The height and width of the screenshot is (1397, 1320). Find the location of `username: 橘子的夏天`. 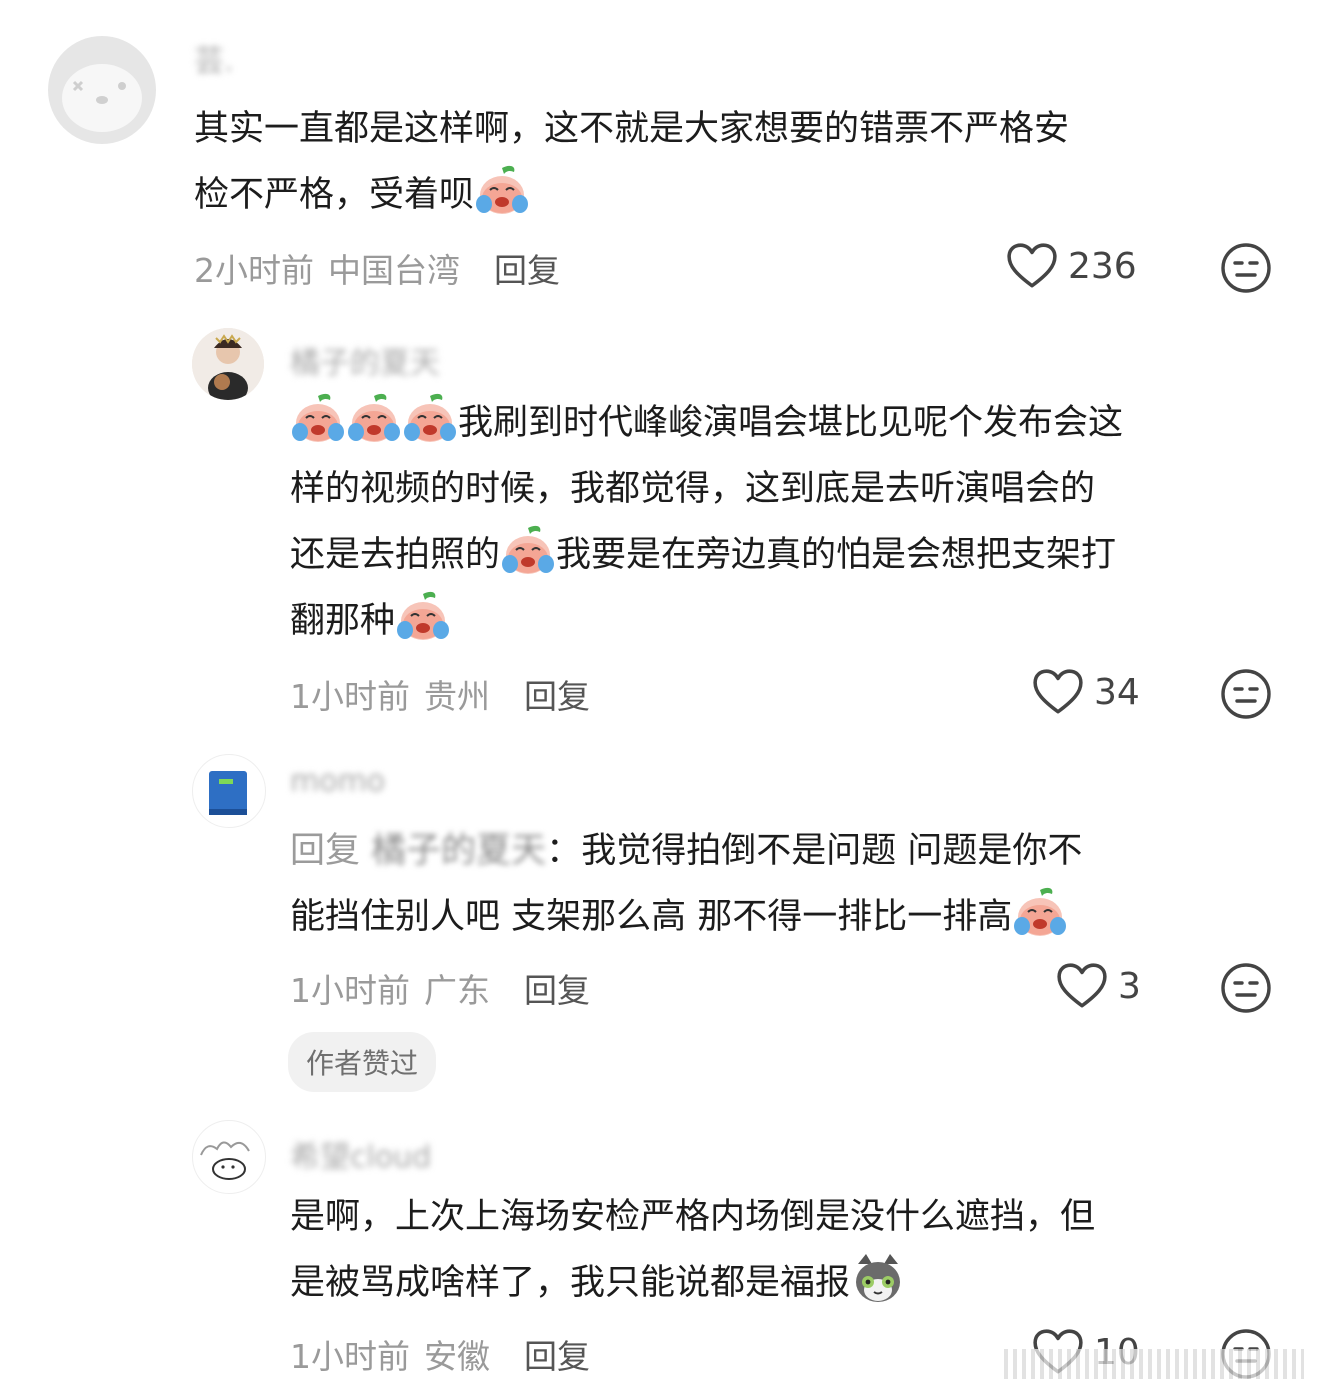

username: 橘子的夏天 is located at coordinates (365, 360).